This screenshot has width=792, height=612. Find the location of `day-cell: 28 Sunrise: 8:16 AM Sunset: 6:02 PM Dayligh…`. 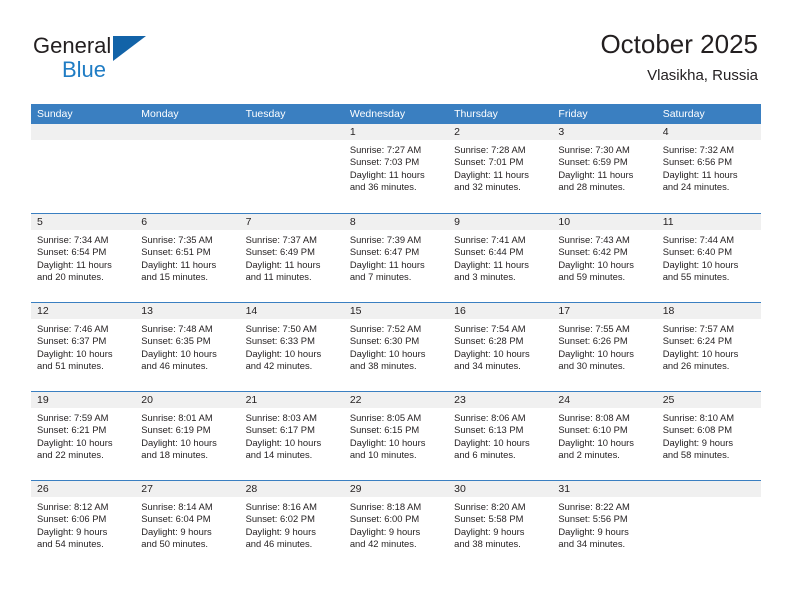

day-cell: 28 Sunrise: 8:16 AM Sunset: 6:02 PM Dayligh… is located at coordinates (291, 525).